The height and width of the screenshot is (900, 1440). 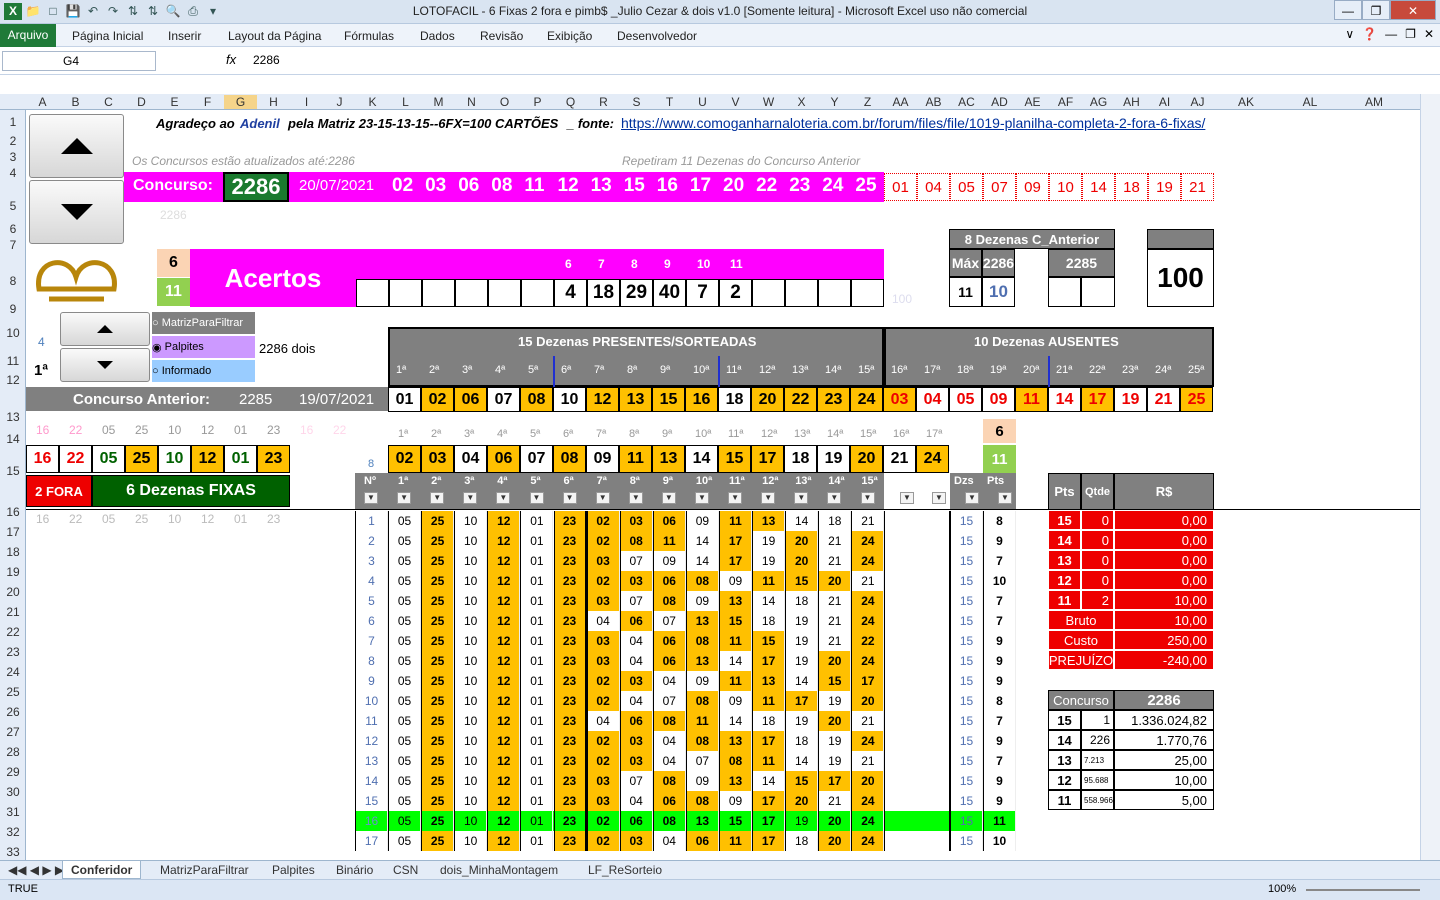 I want to click on small-up-button, so click(x=105, y=329).